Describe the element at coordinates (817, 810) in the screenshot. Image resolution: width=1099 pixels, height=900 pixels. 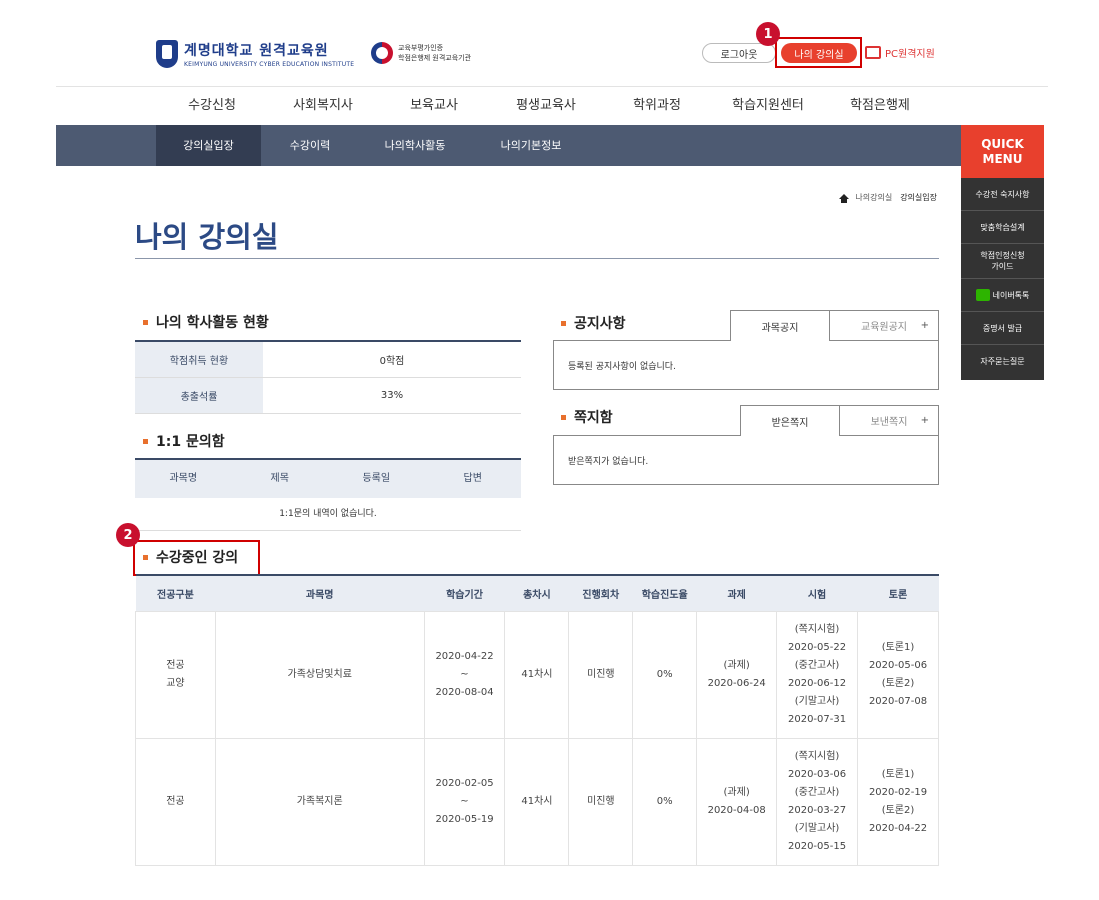
I see `exam-date: 2020-03-27` at that location.